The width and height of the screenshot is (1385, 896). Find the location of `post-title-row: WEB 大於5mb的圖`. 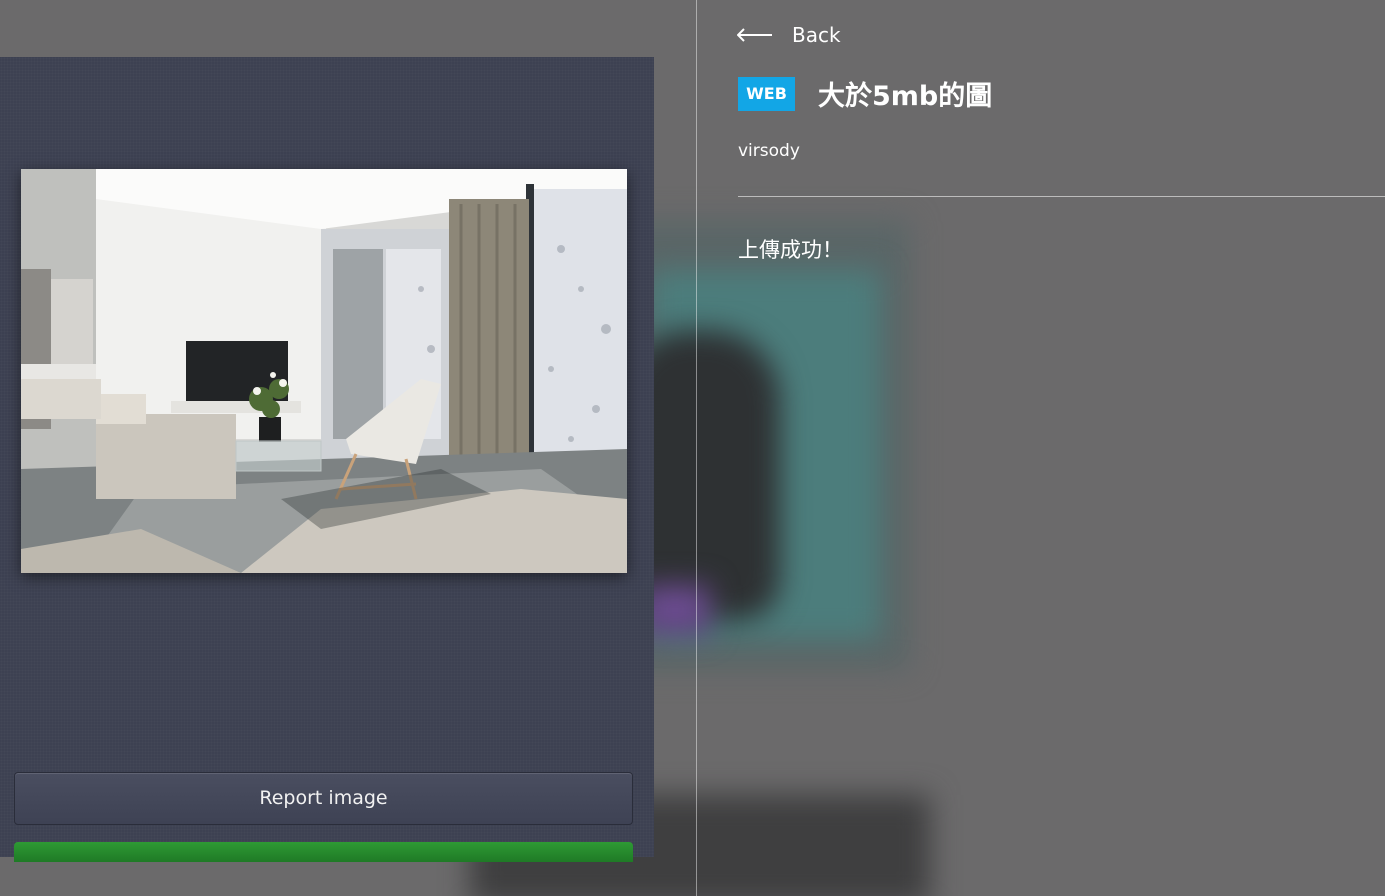

post-title-row: WEB 大於5mb的圖 is located at coordinates (865, 93).